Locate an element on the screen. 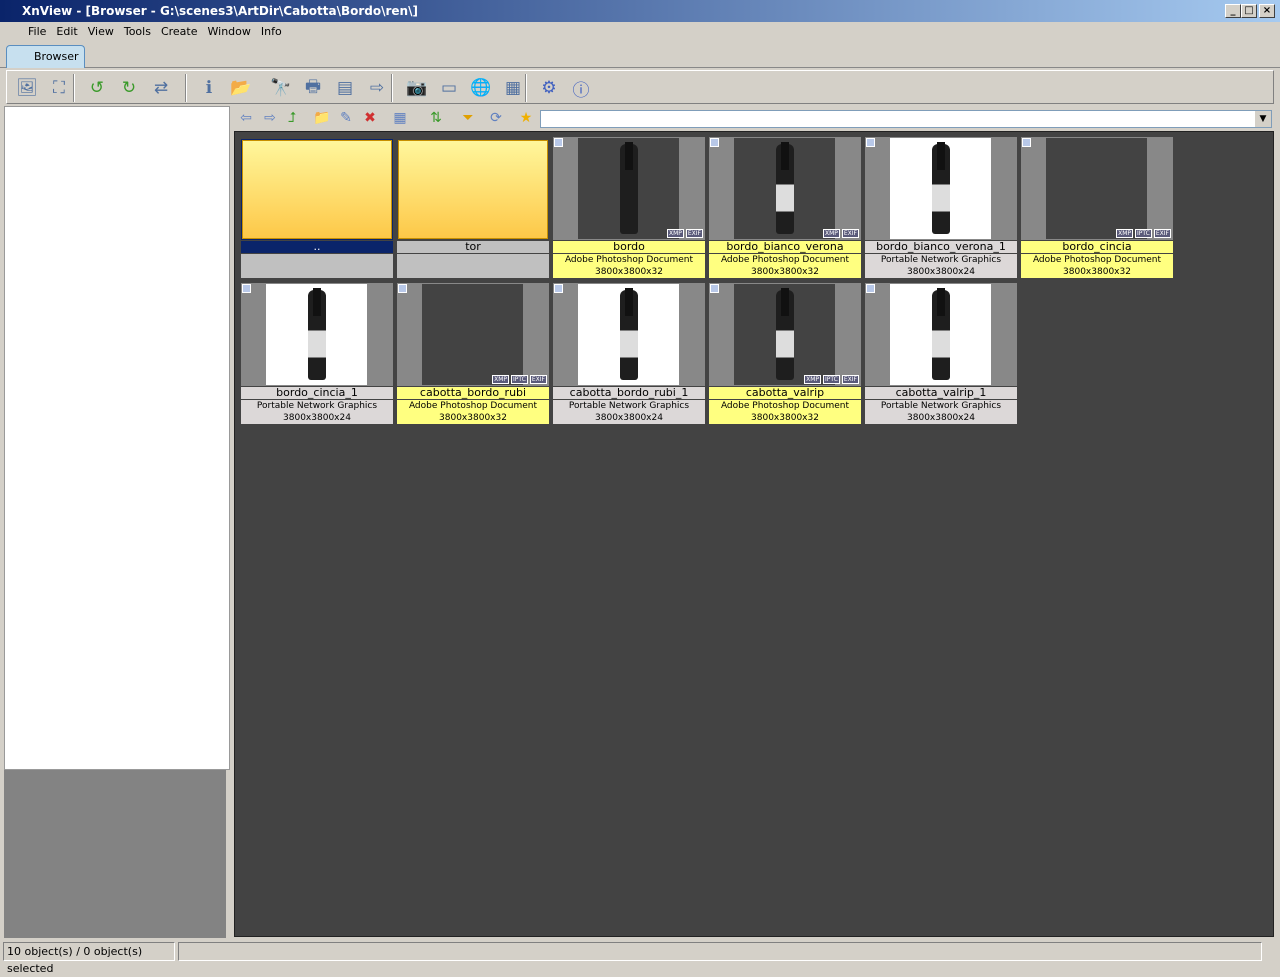 The width and height of the screenshot is (1280, 977). rotate-left-icon: ↺ is located at coordinates (97, 88).